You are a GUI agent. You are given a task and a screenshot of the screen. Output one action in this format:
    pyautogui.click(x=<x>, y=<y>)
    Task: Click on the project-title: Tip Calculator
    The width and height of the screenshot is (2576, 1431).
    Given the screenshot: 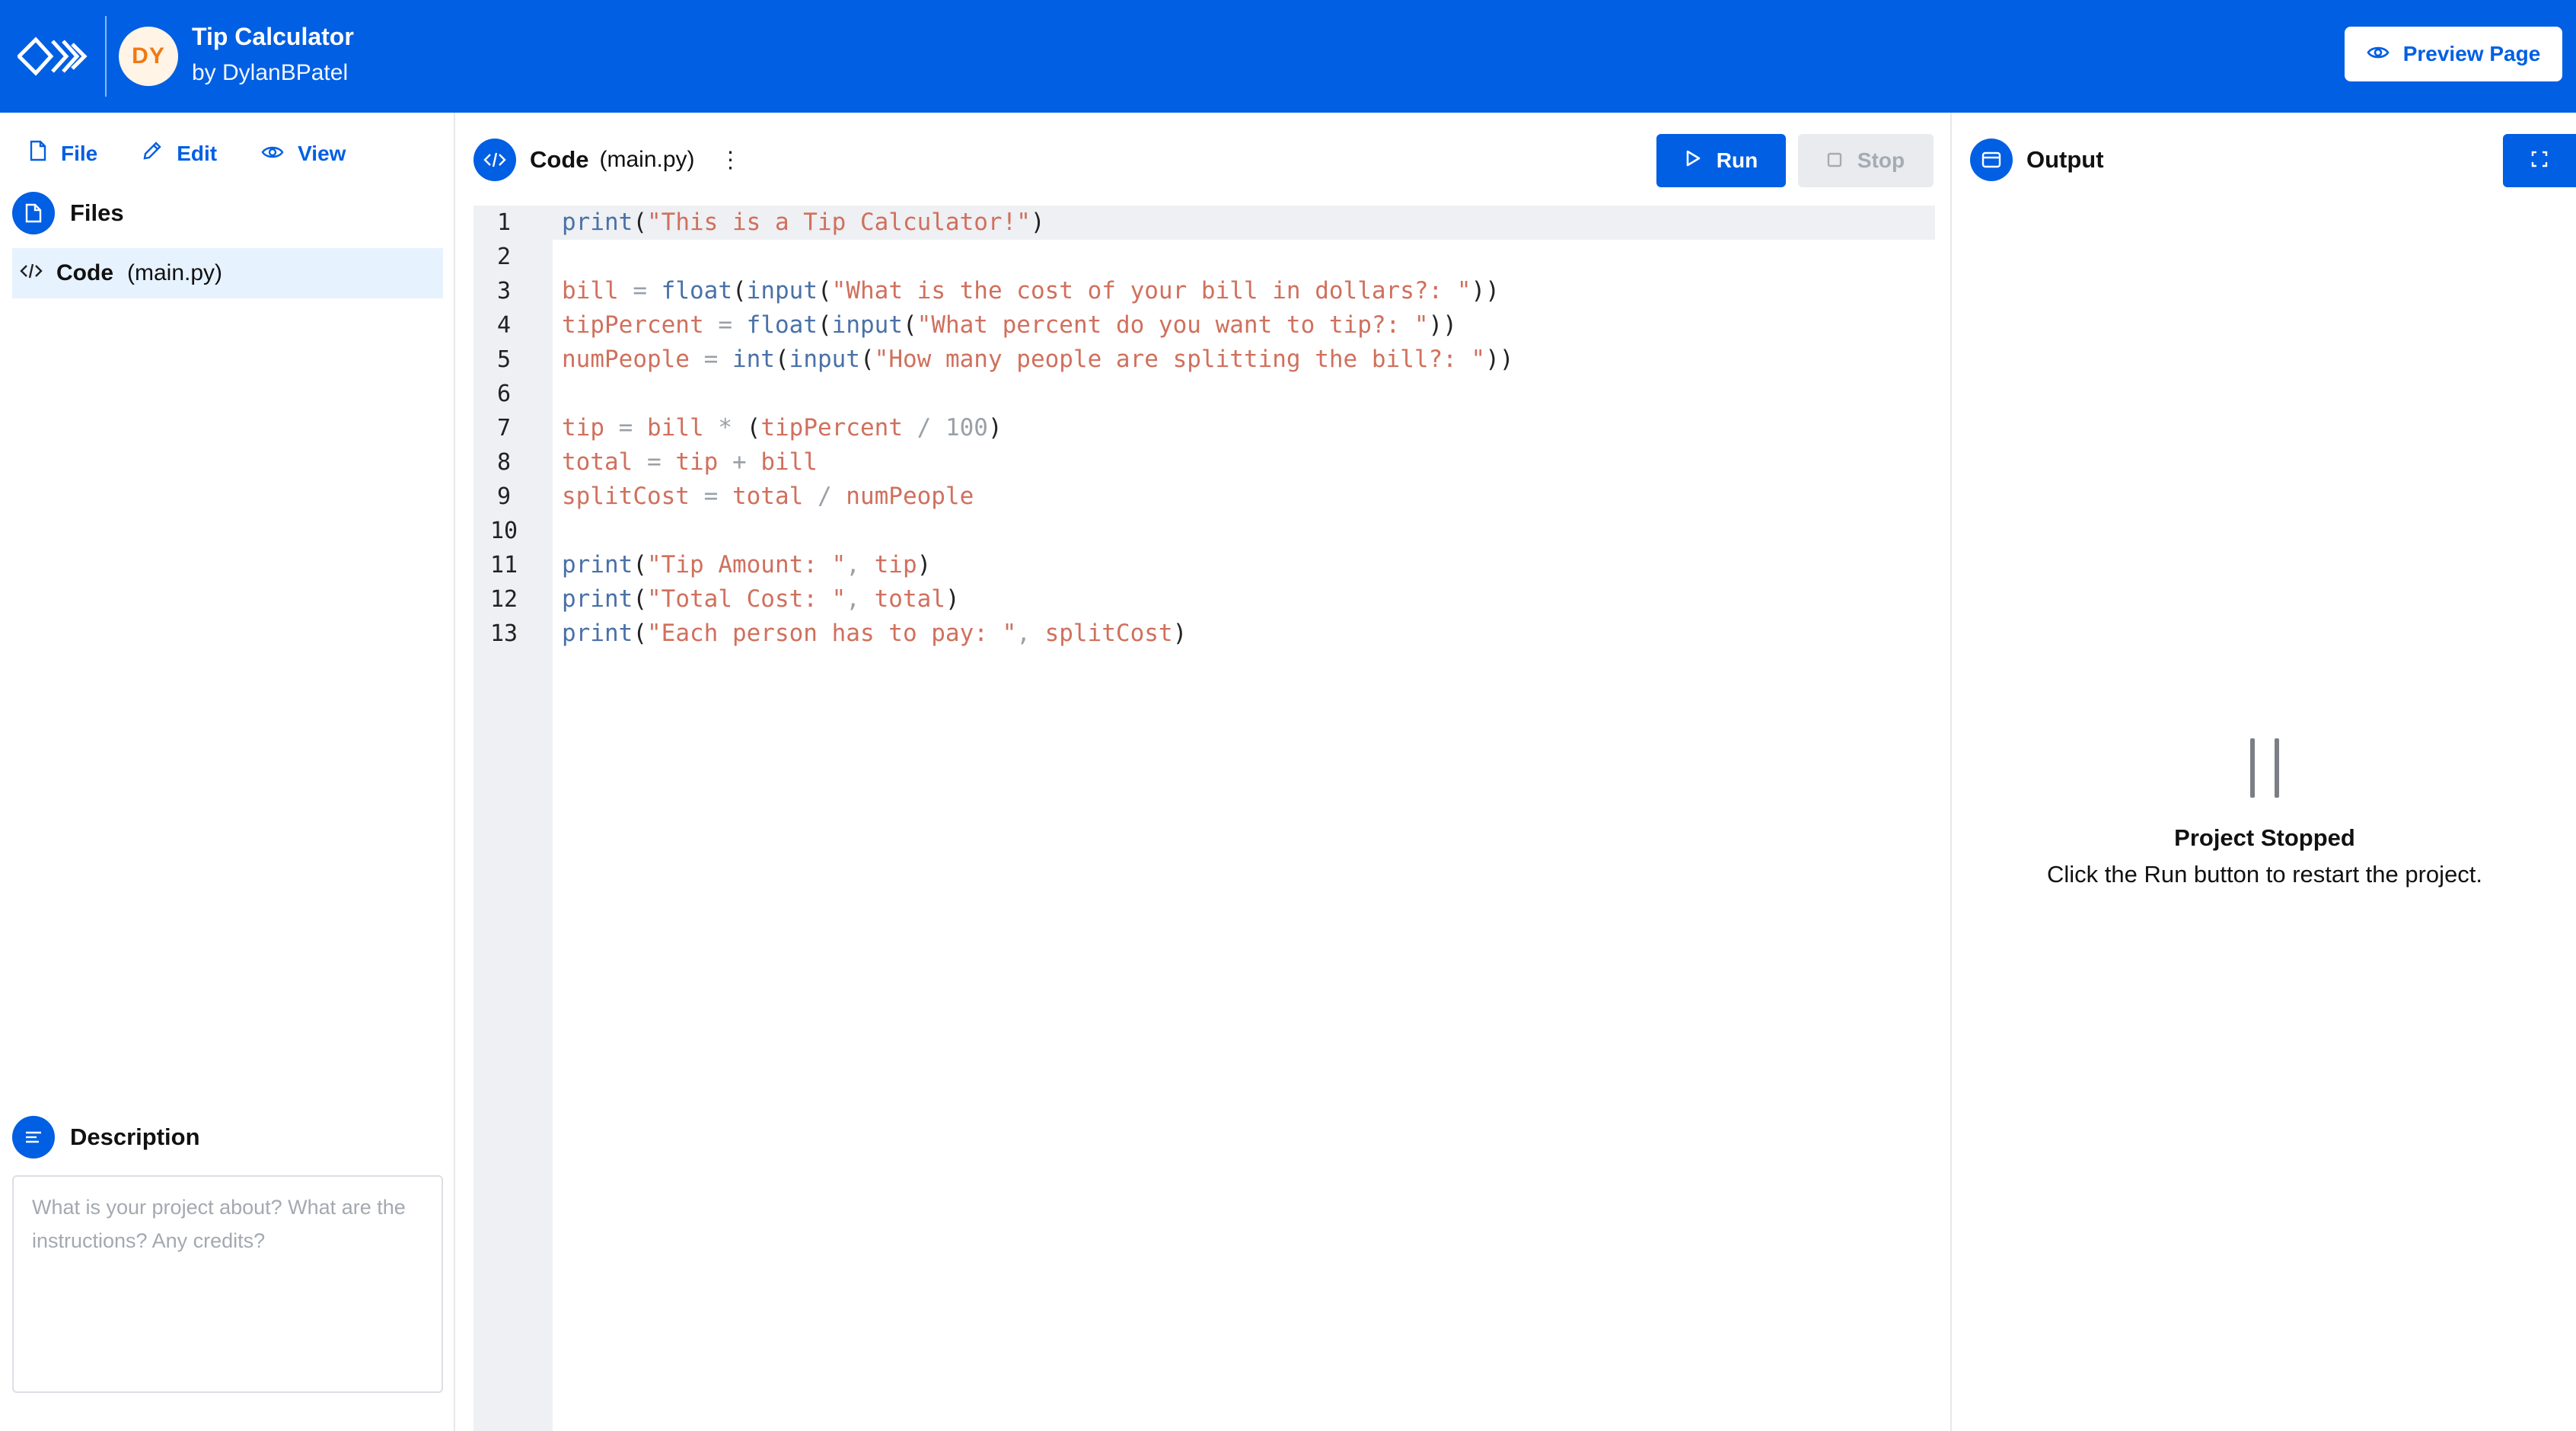 What is the action you would take?
    pyautogui.click(x=273, y=37)
    